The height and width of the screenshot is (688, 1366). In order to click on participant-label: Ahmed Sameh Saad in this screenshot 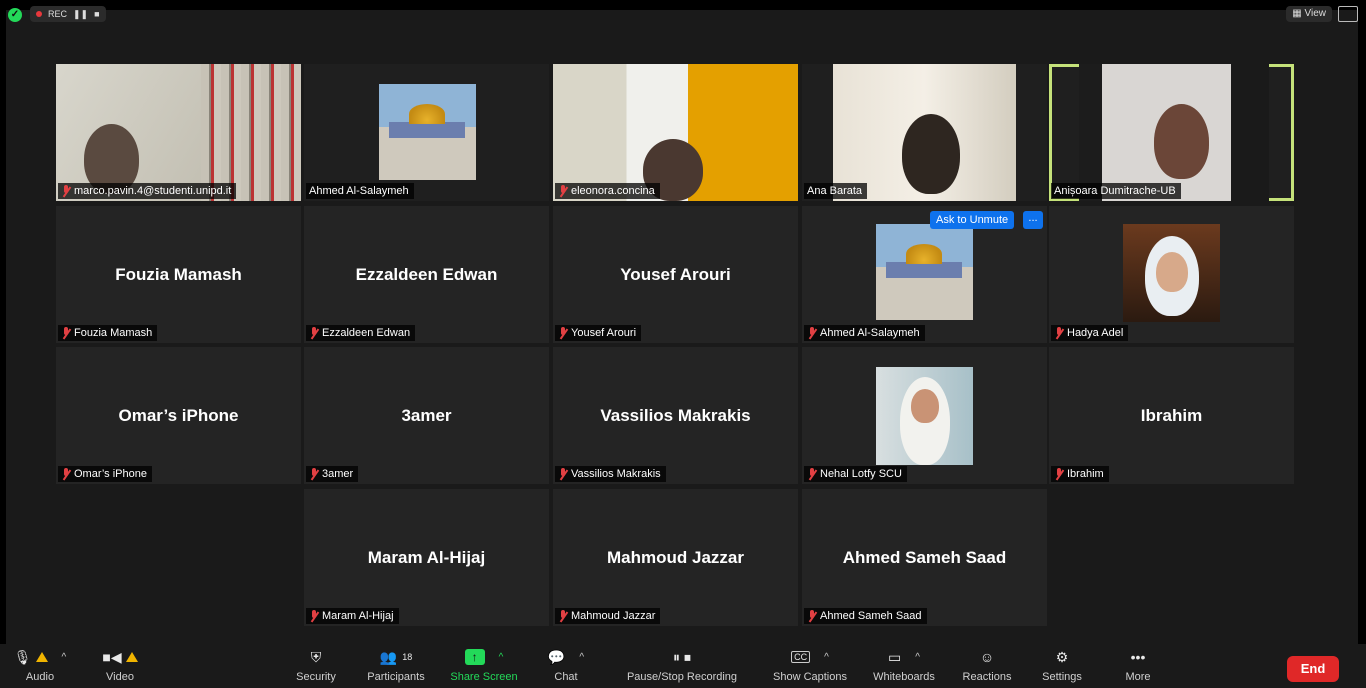, I will do `click(865, 616)`.